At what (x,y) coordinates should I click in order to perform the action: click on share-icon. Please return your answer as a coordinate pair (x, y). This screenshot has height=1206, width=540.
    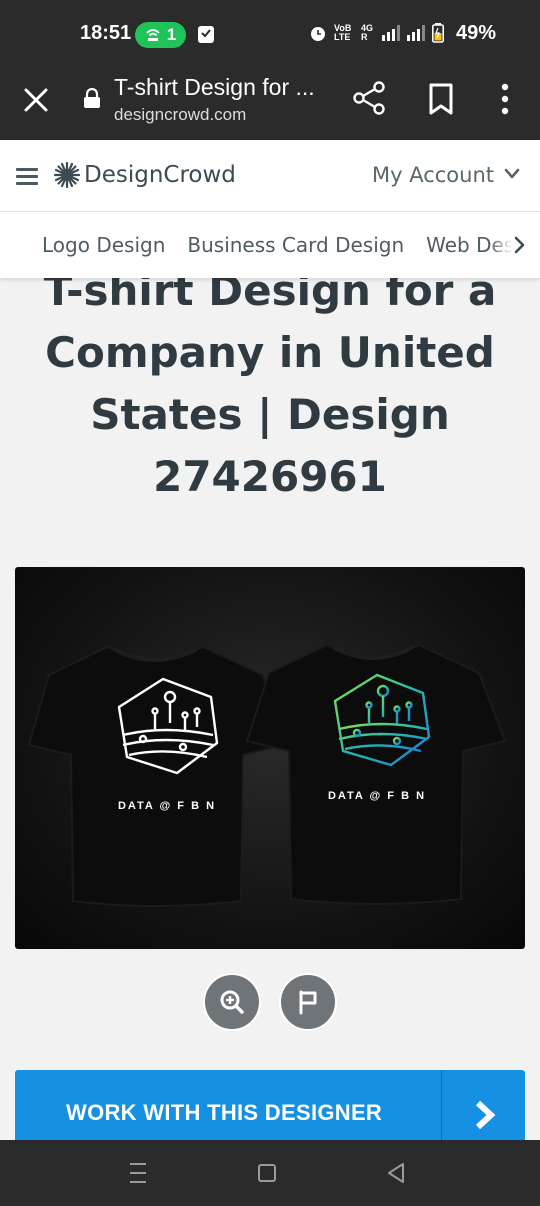
    Looking at the image, I should click on (369, 98).